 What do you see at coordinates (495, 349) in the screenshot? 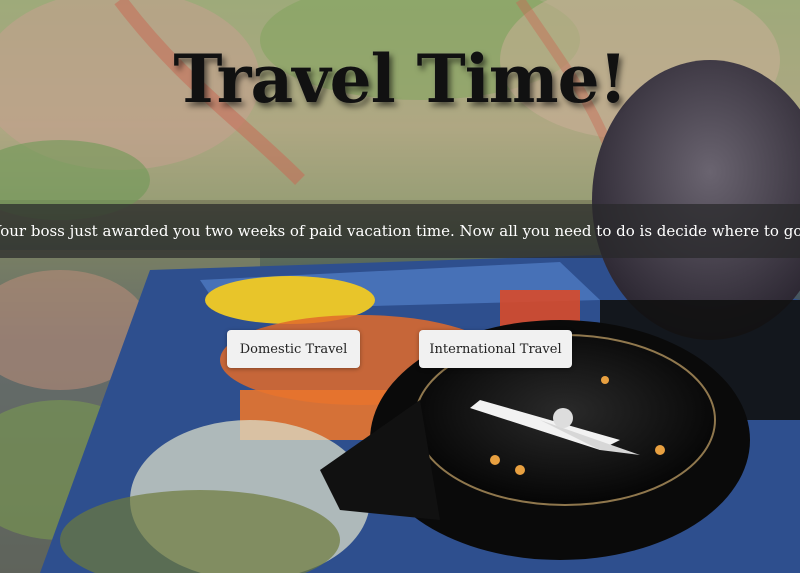
I see `international-travel-button: International Travel` at bounding box center [495, 349].